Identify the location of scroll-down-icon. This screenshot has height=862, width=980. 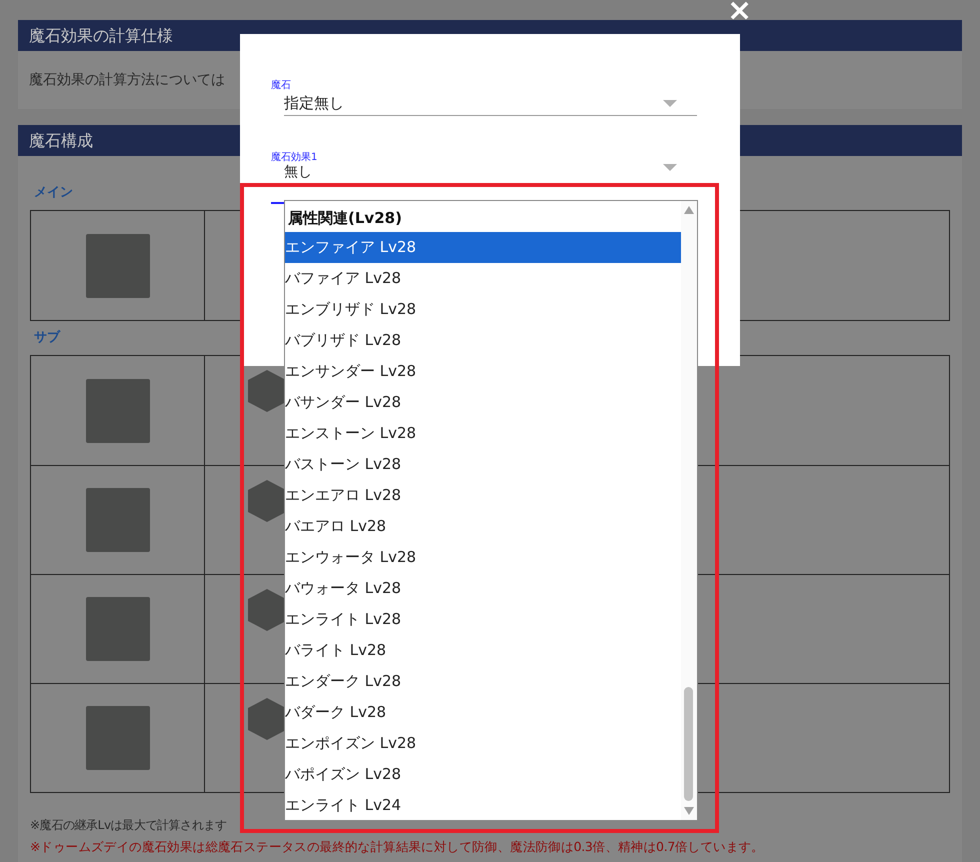
(689, 811).